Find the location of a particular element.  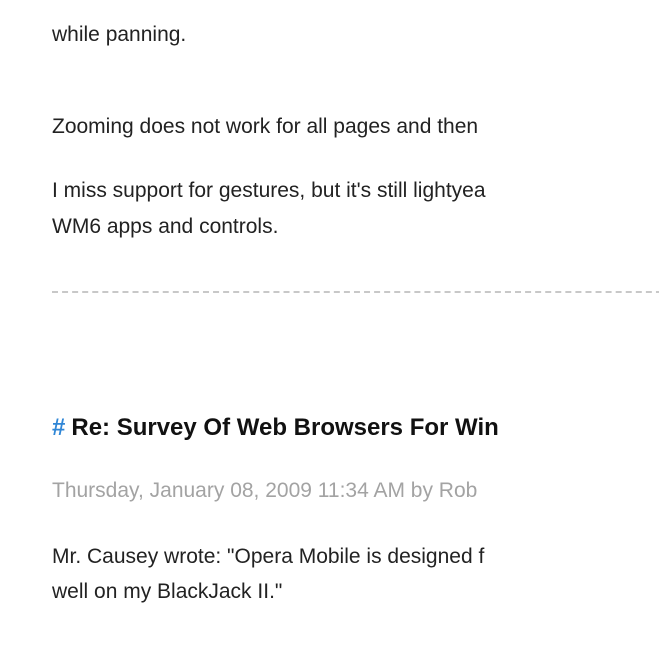

comment-title-text: Re: Survey Of Web Browsers For Win is located at coordinates (285, 427).